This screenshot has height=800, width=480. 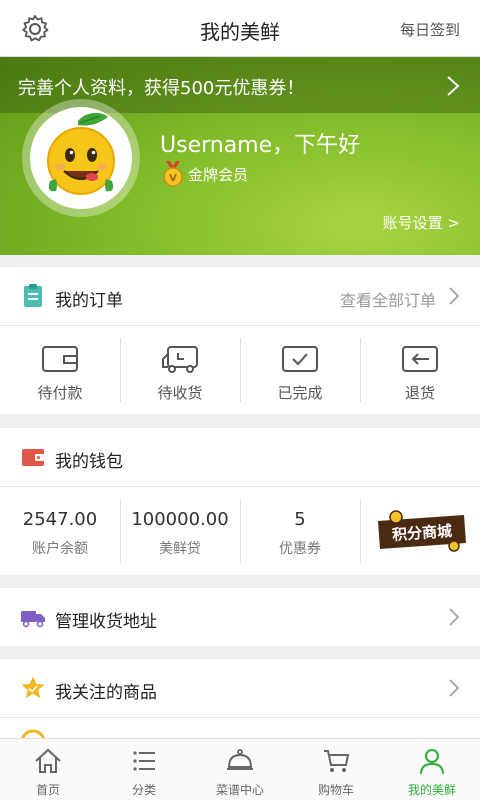 I want to click on order-status-grid: 待付款 待收货 已完成 退货, so click(x=240, y=370).